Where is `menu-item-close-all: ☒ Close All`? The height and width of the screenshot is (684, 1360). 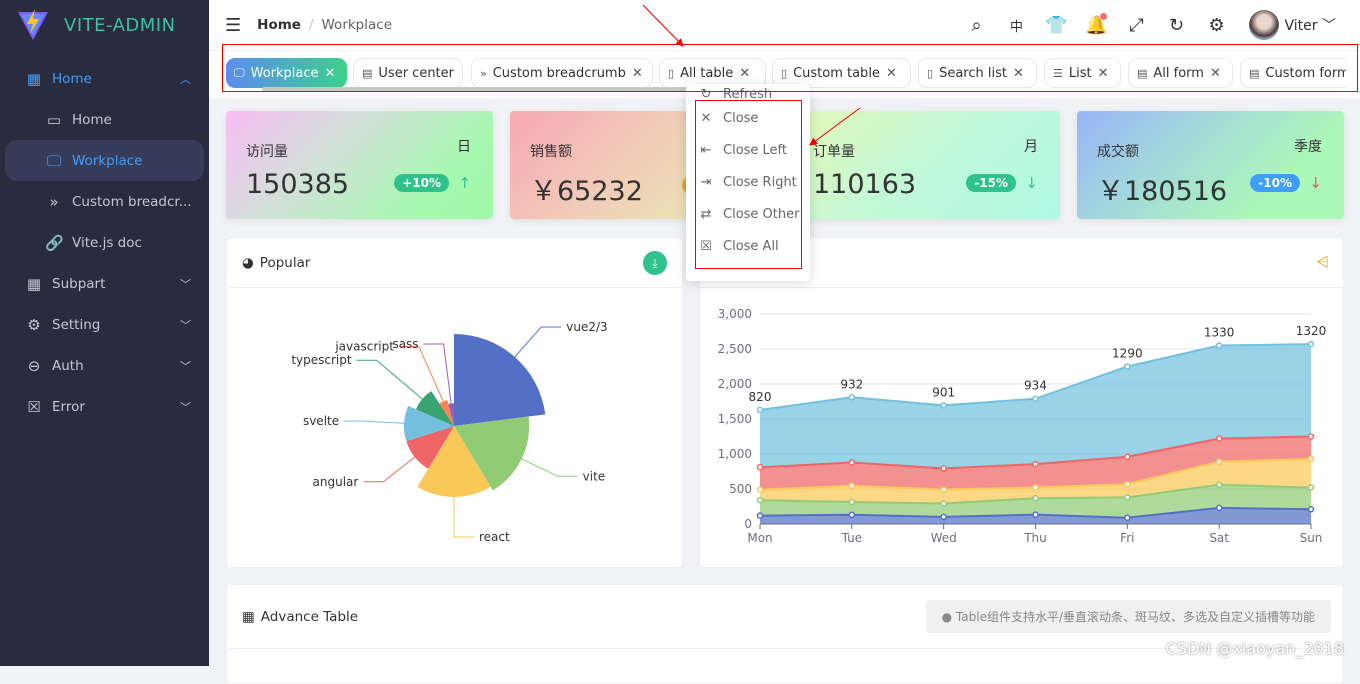 menu-item-close-all: ☒ Close All is located at coordinates (748, 246).